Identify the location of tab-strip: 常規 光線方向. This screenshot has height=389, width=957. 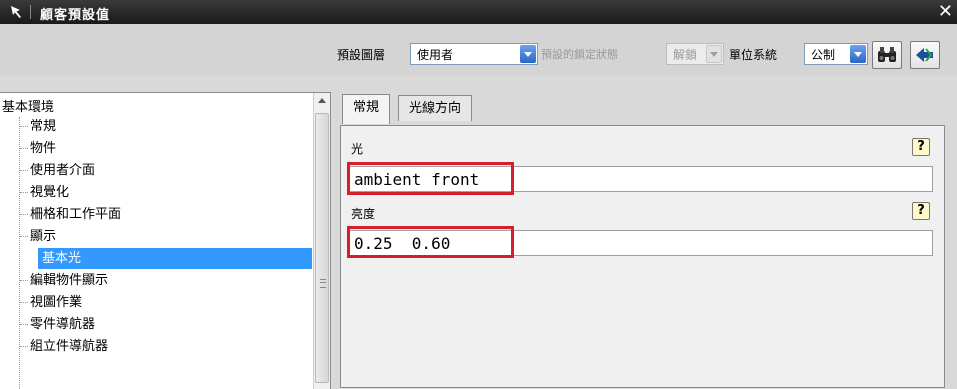
(643, 110).